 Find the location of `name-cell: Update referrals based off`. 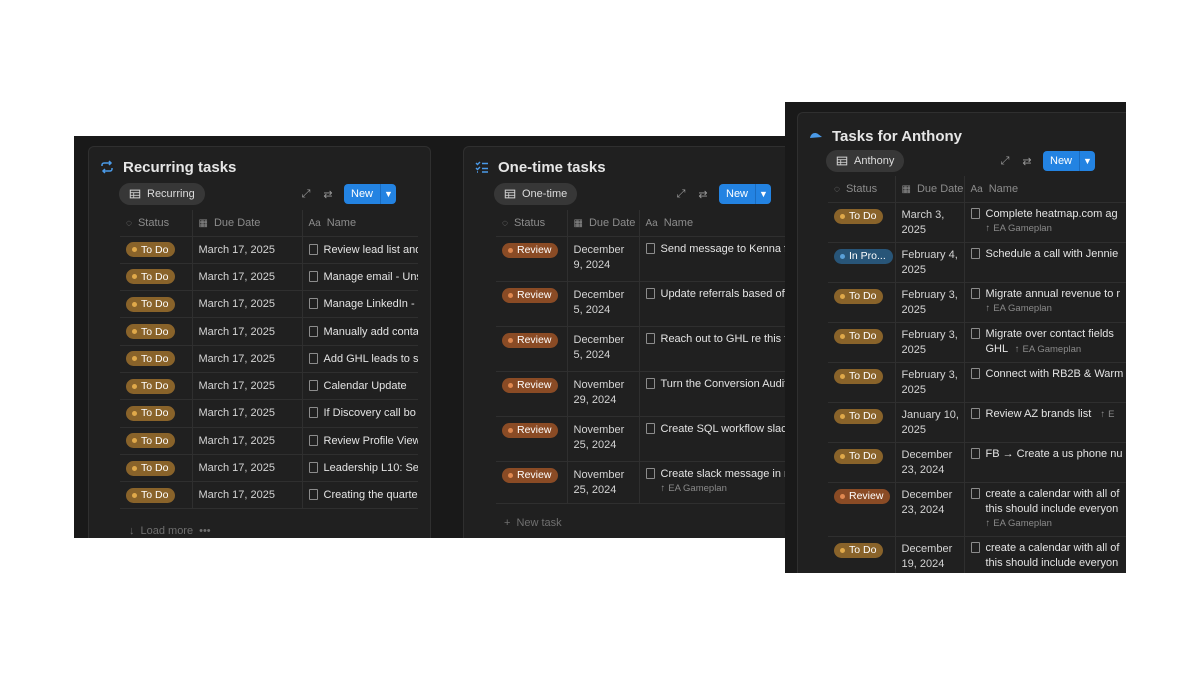

name-cell: Update referrals based off is located at coordinates (712, 304).